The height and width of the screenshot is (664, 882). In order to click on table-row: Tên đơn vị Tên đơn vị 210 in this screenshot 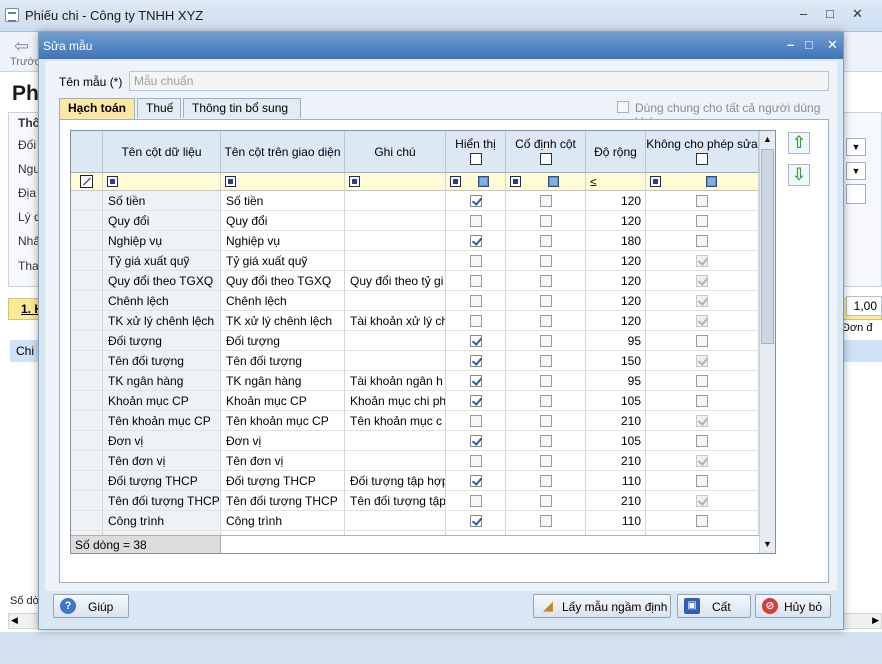, I will do `click(415, 461)`.